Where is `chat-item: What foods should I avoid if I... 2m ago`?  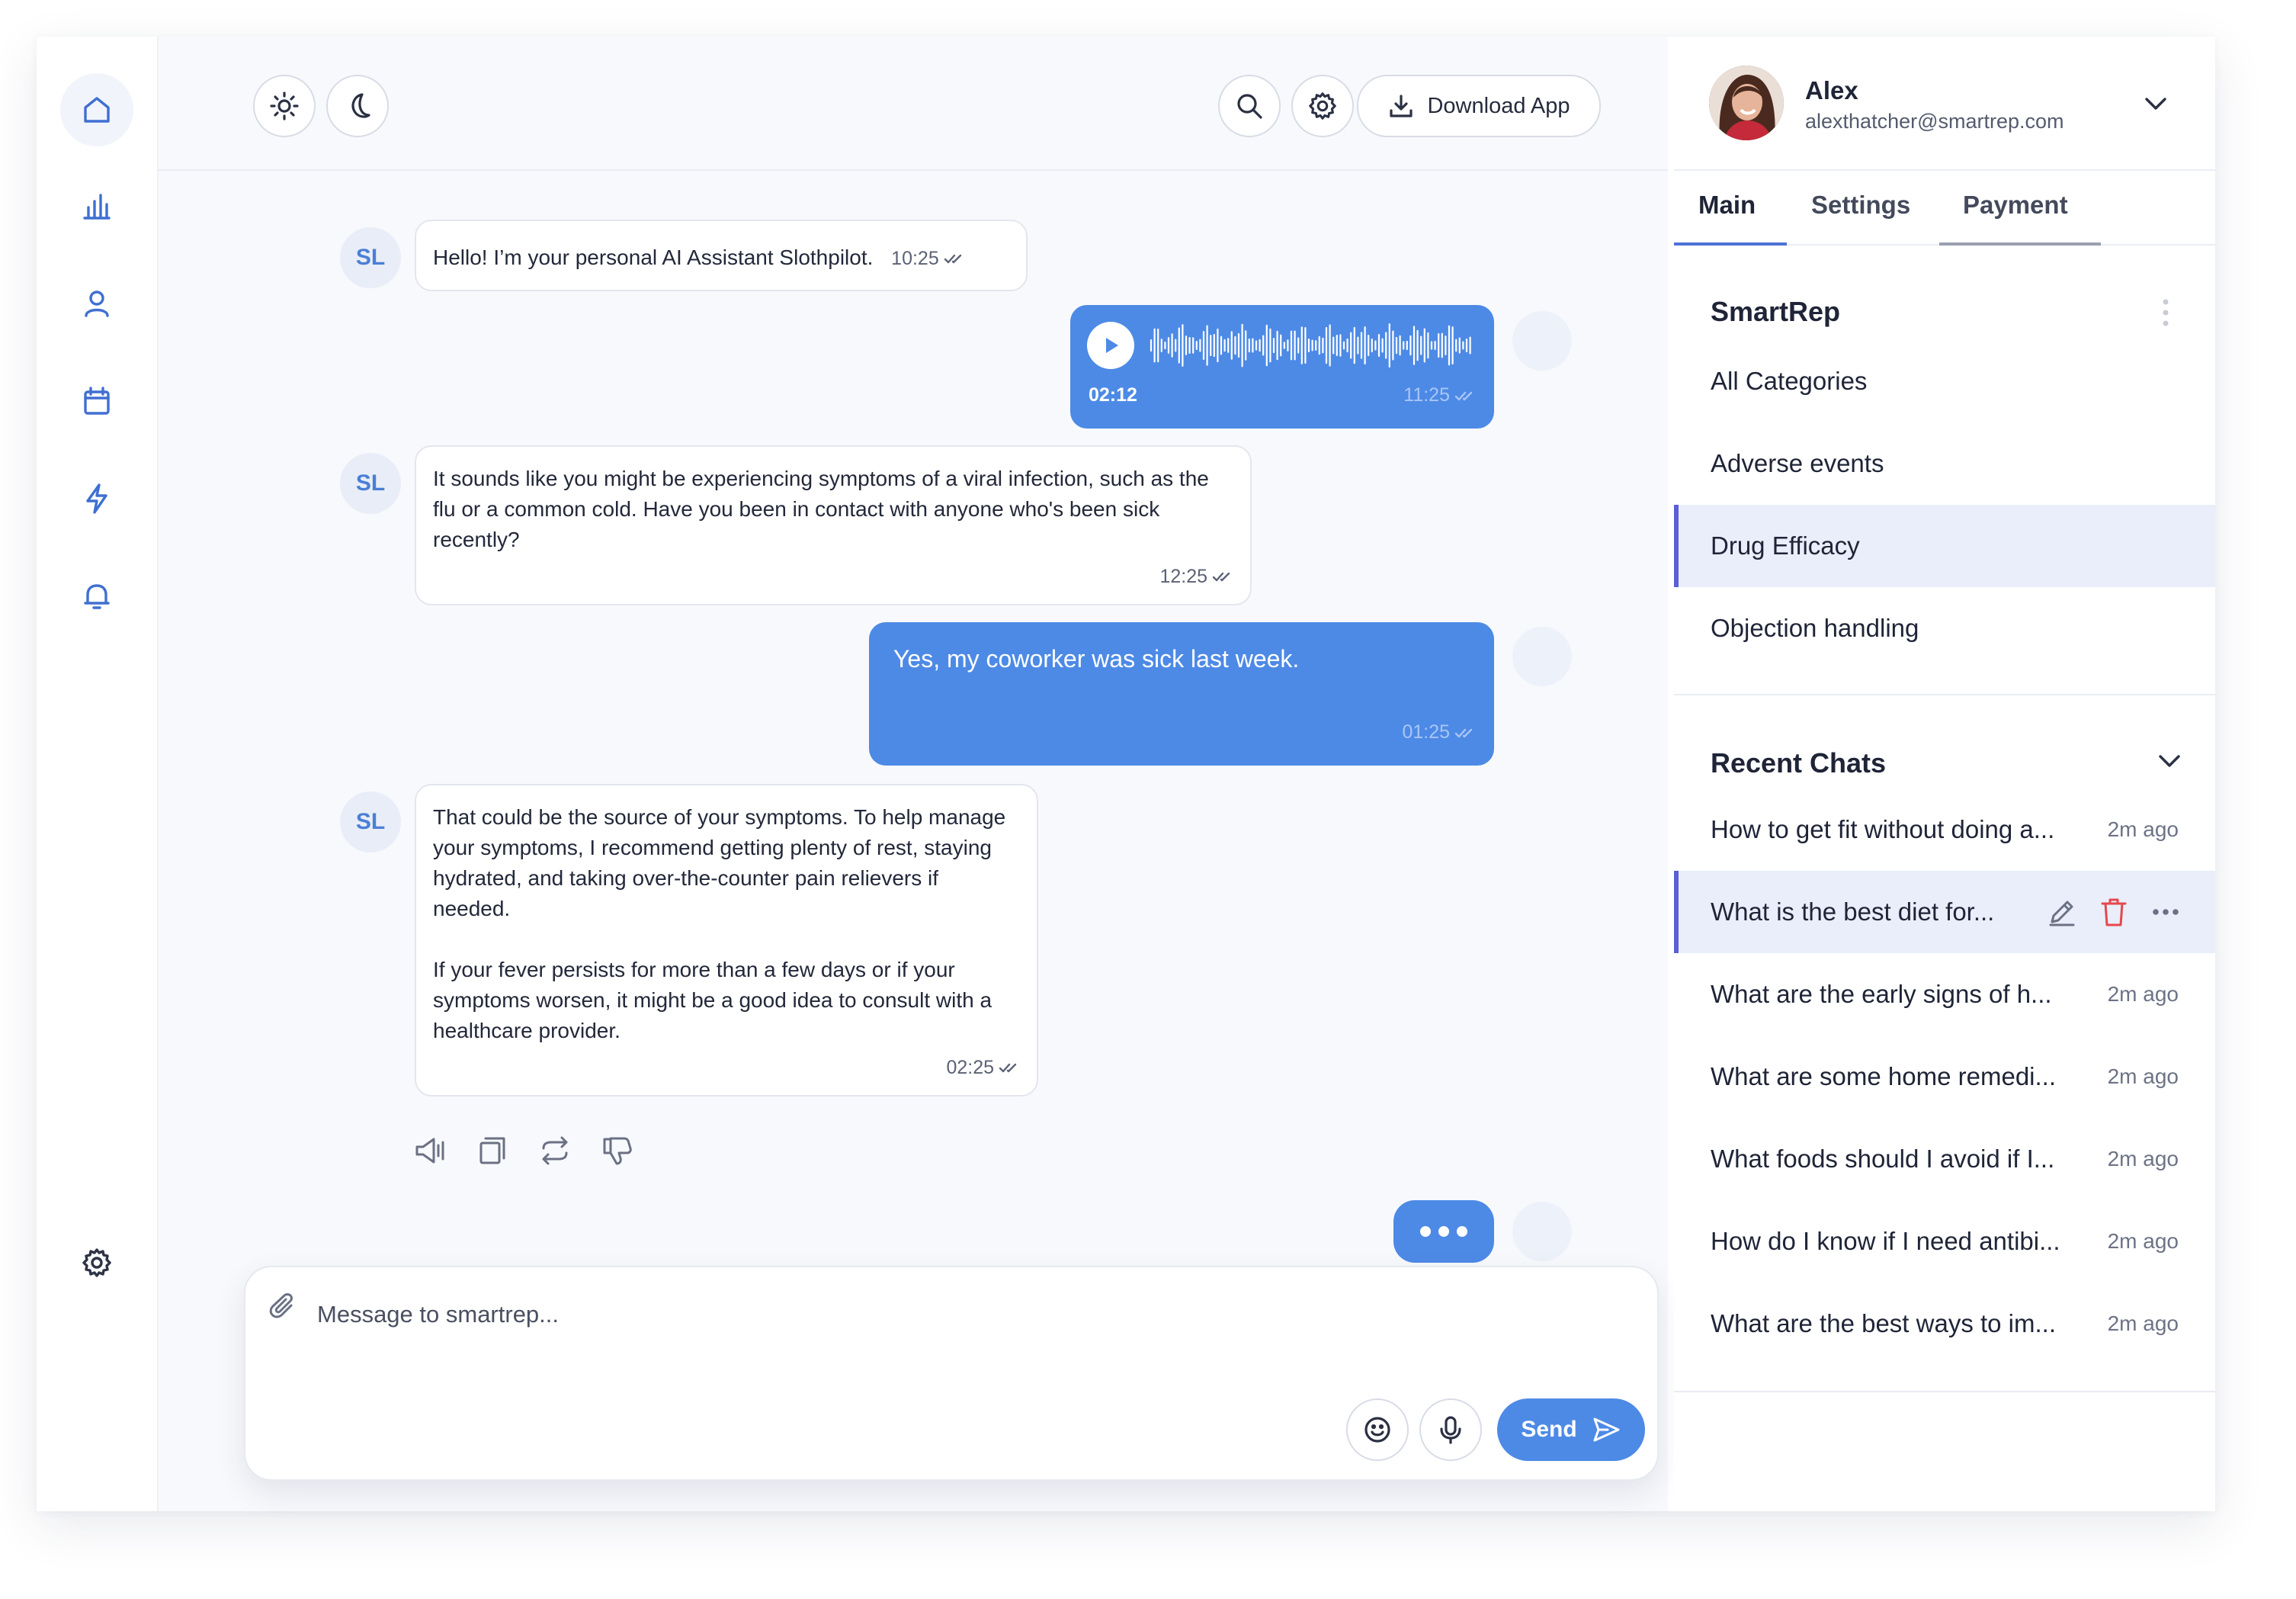 chat-item: What foods should I avoid if I... 2m ago is located at coordinates (1944, 1159).